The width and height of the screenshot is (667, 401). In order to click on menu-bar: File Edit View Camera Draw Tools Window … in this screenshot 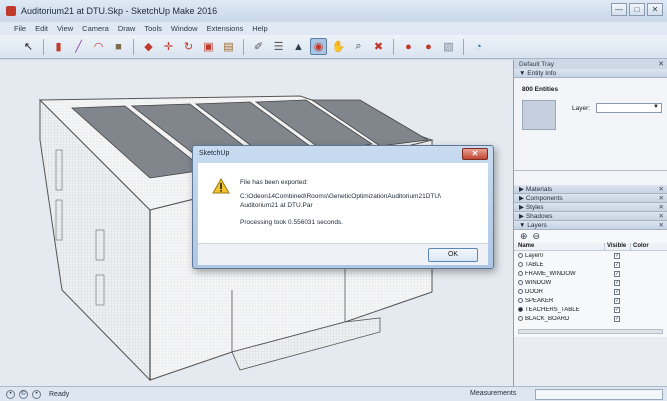, I will do `click(333, 28)`.